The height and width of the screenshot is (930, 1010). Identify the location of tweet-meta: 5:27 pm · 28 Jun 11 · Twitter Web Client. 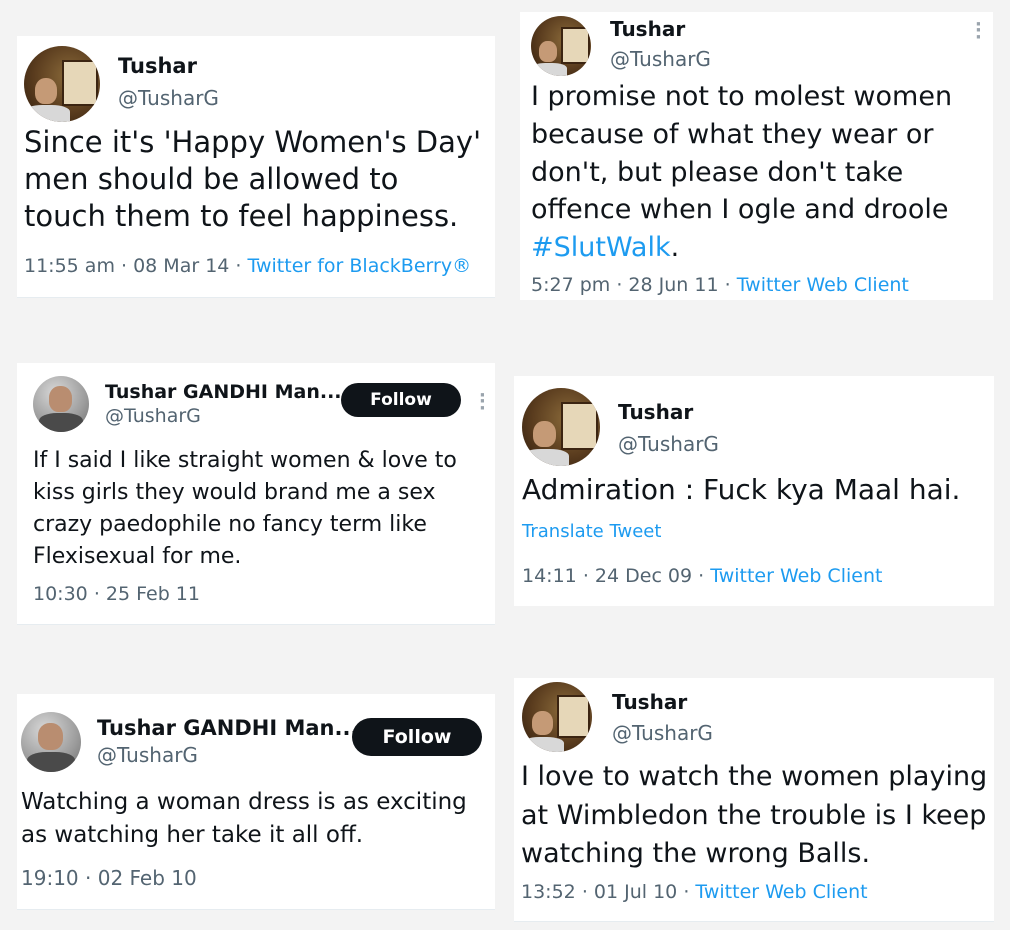
(720, 285).